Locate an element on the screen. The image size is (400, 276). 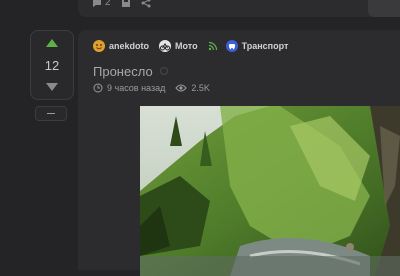
eye-icon is located at coordinates (181, 88).